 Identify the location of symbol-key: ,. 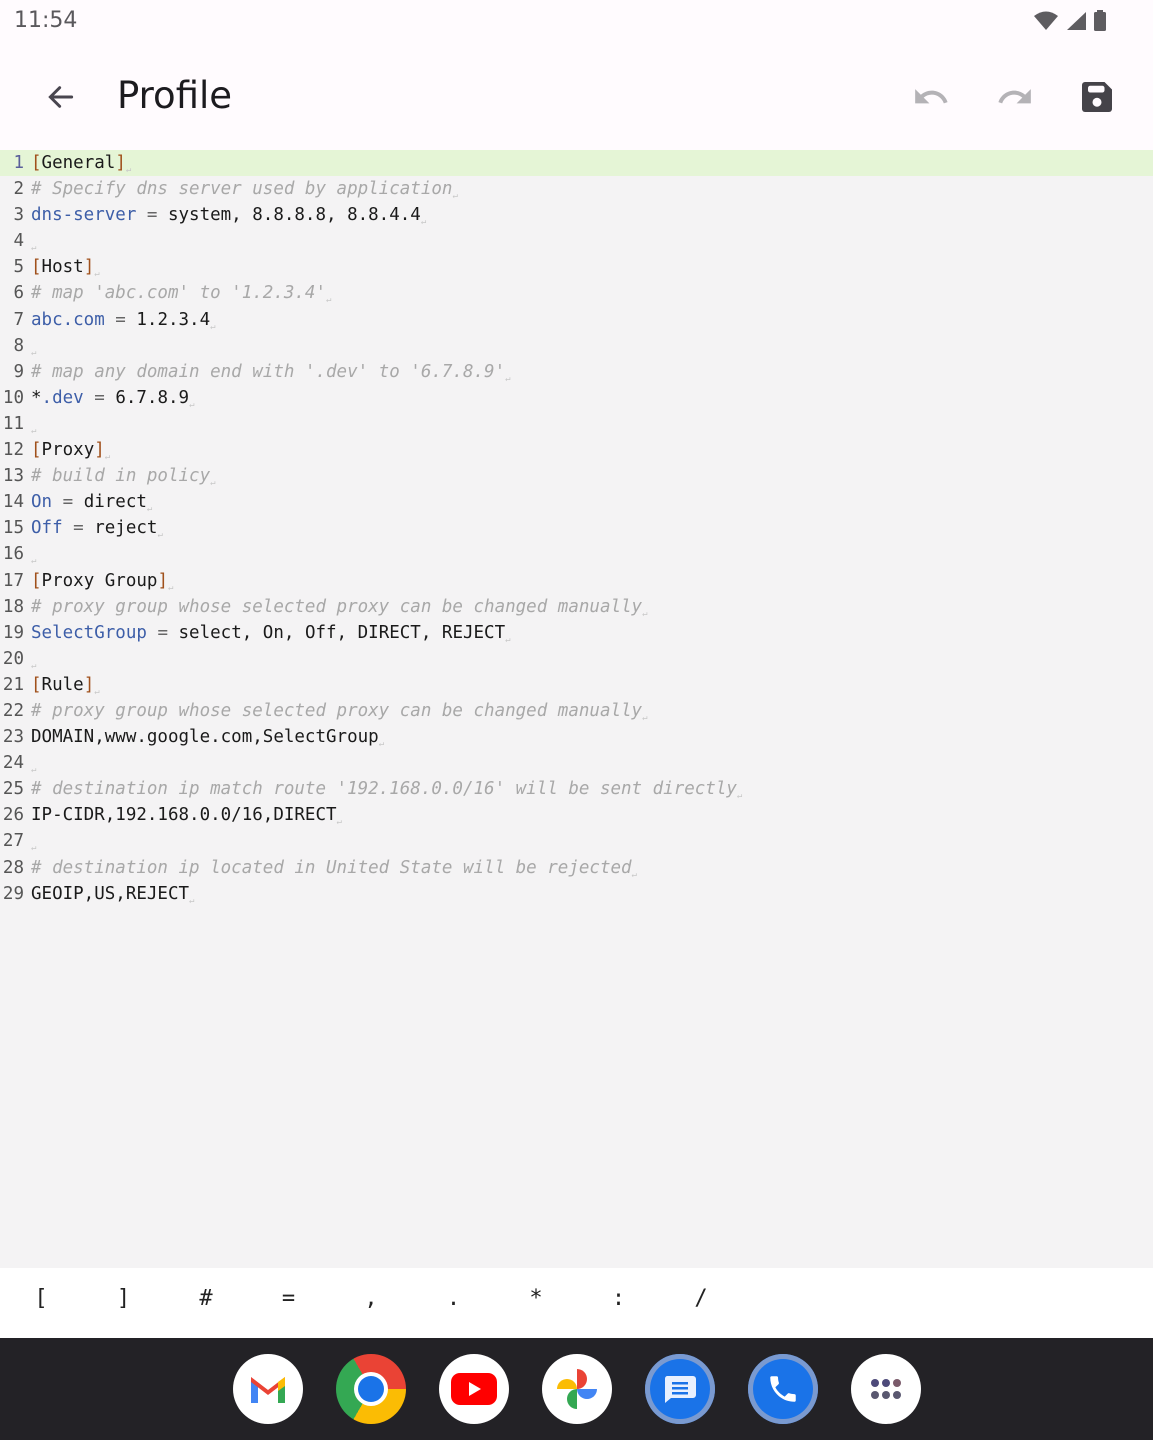
(371, 1298).